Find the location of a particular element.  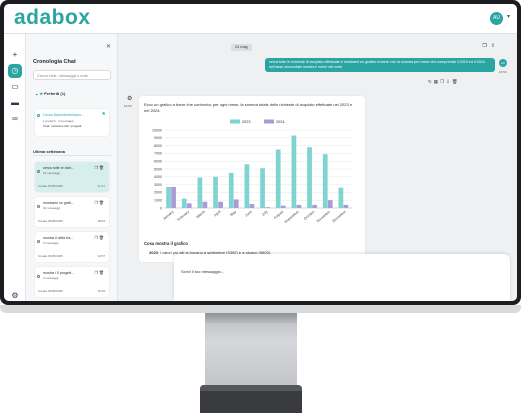

chat-item-time: 17:17 is located at coordinates (101, 186).